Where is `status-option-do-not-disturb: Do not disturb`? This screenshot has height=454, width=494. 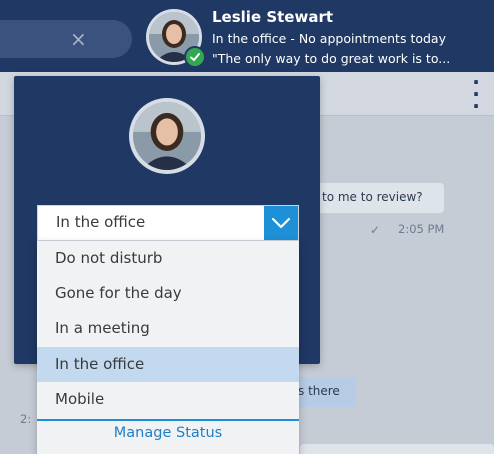 status-option-do-not-disturb: Do not disturb is located at coordinates (168, 258).